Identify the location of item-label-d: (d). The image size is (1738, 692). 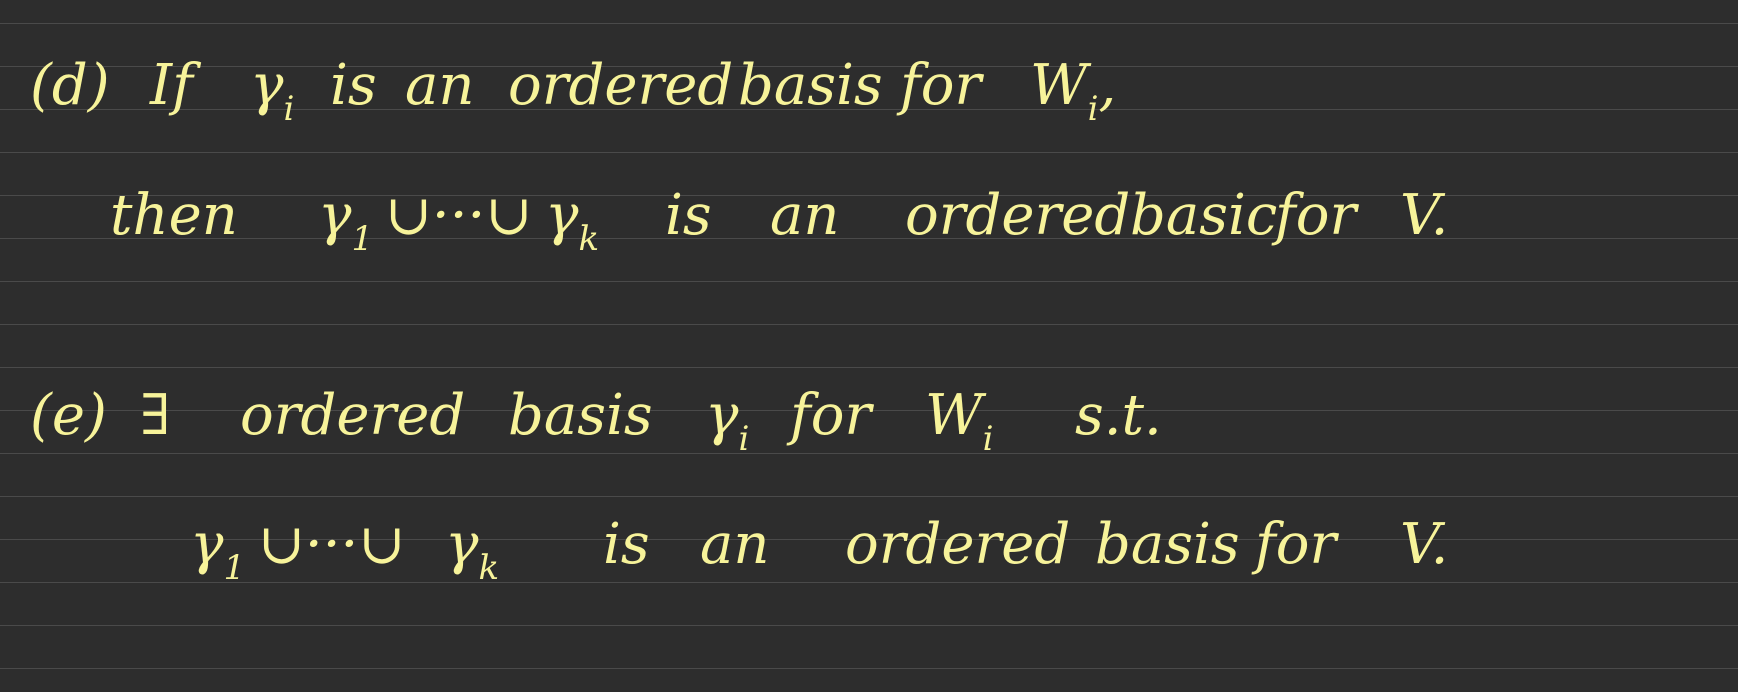
(70, 85).